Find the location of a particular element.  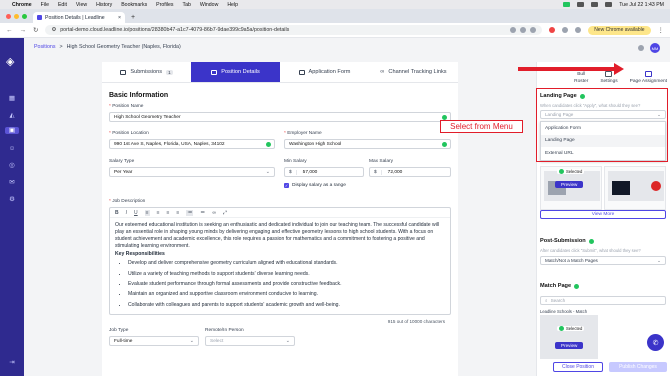

tab-application-form: Application Form is located at coordinates (324, 72).